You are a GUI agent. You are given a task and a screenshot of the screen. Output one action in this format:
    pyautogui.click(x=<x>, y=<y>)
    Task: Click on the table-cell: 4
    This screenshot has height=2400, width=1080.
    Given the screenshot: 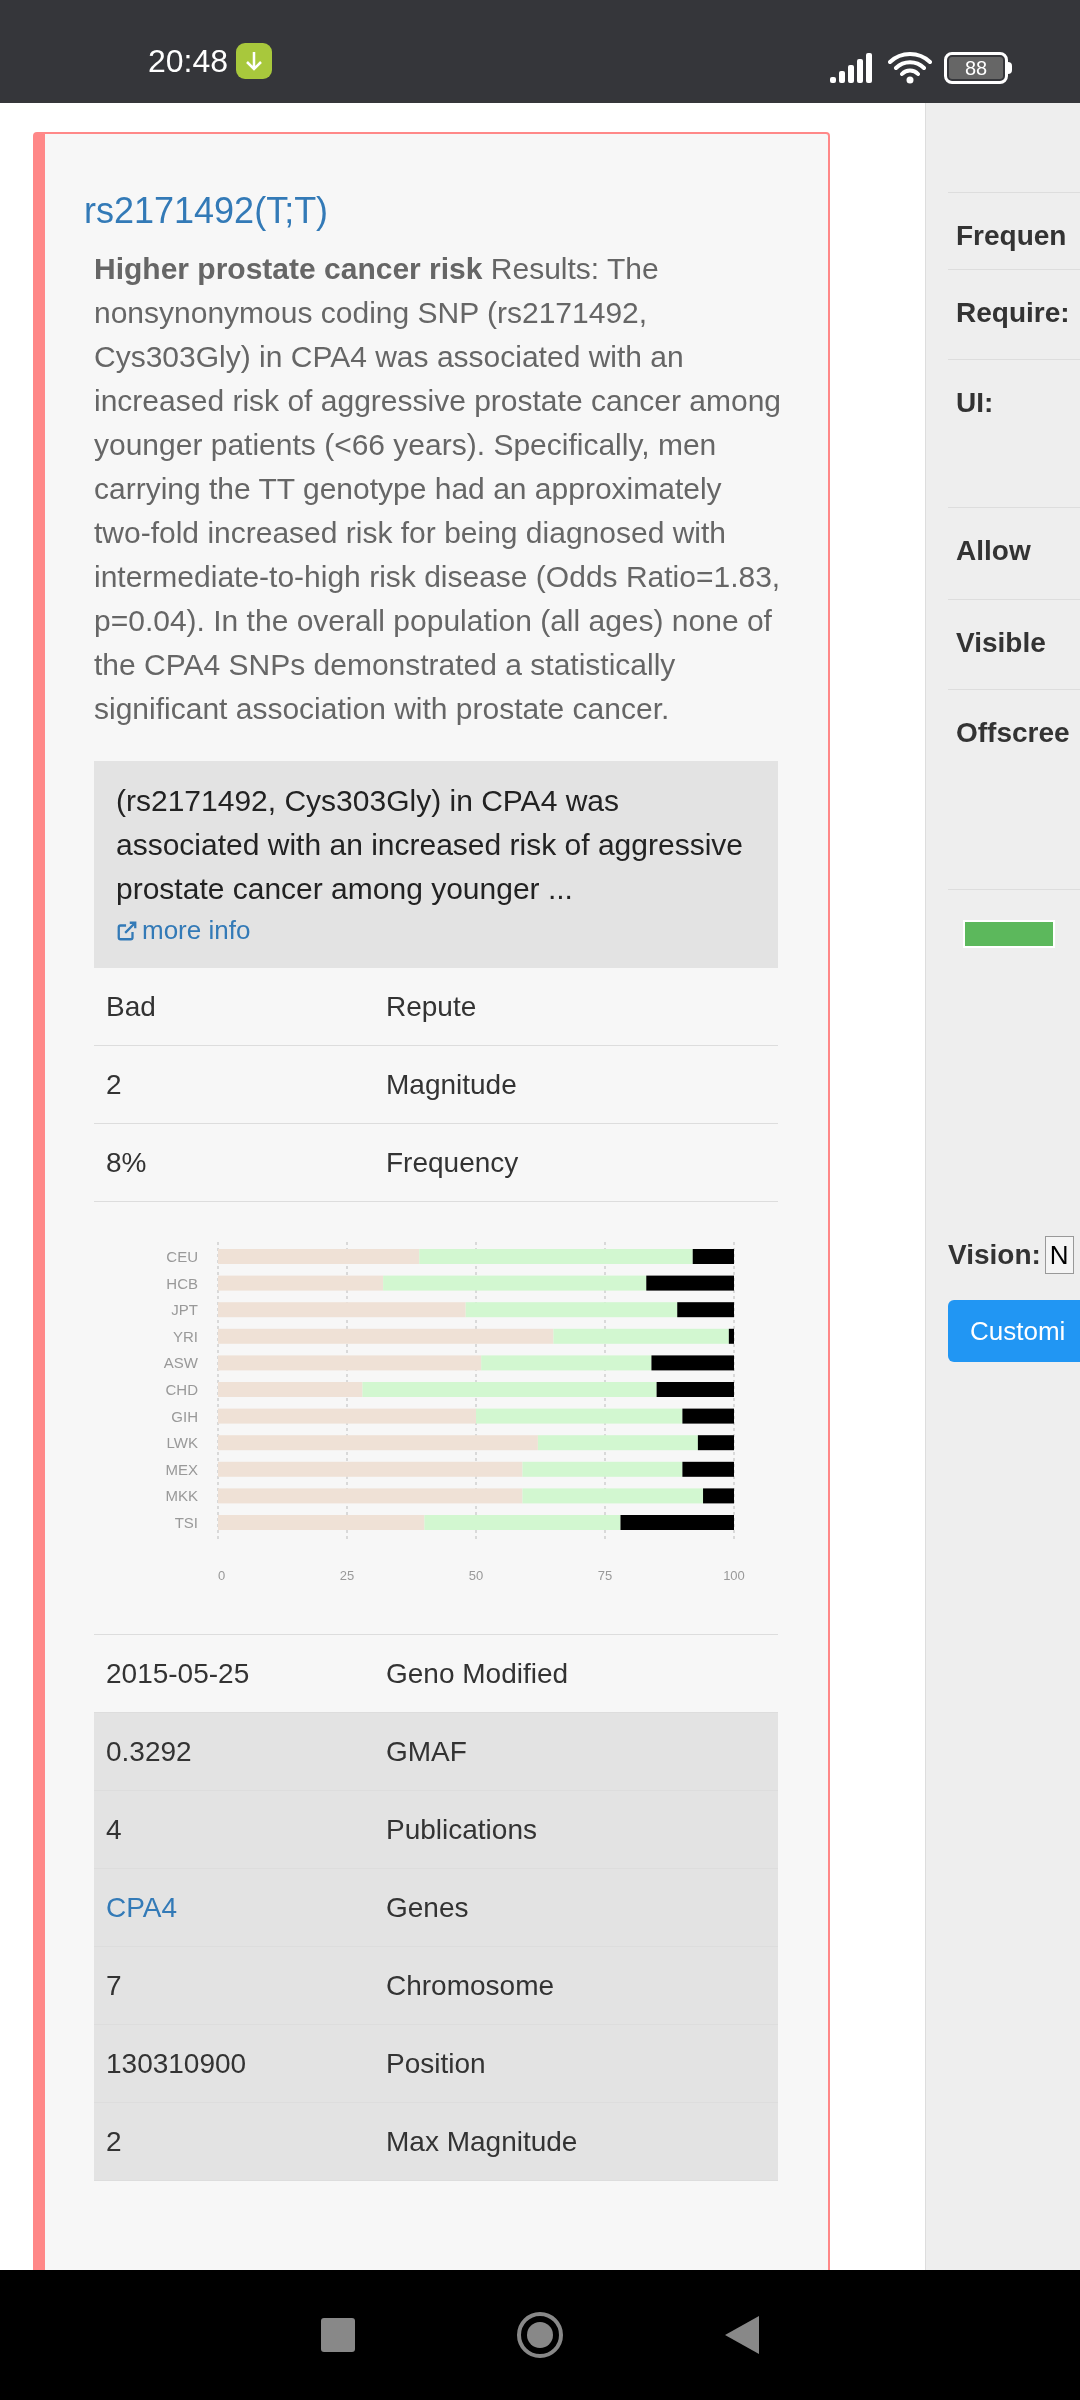 What is the action you would take?
    pyautogui.click(x=114, y=1829)
    